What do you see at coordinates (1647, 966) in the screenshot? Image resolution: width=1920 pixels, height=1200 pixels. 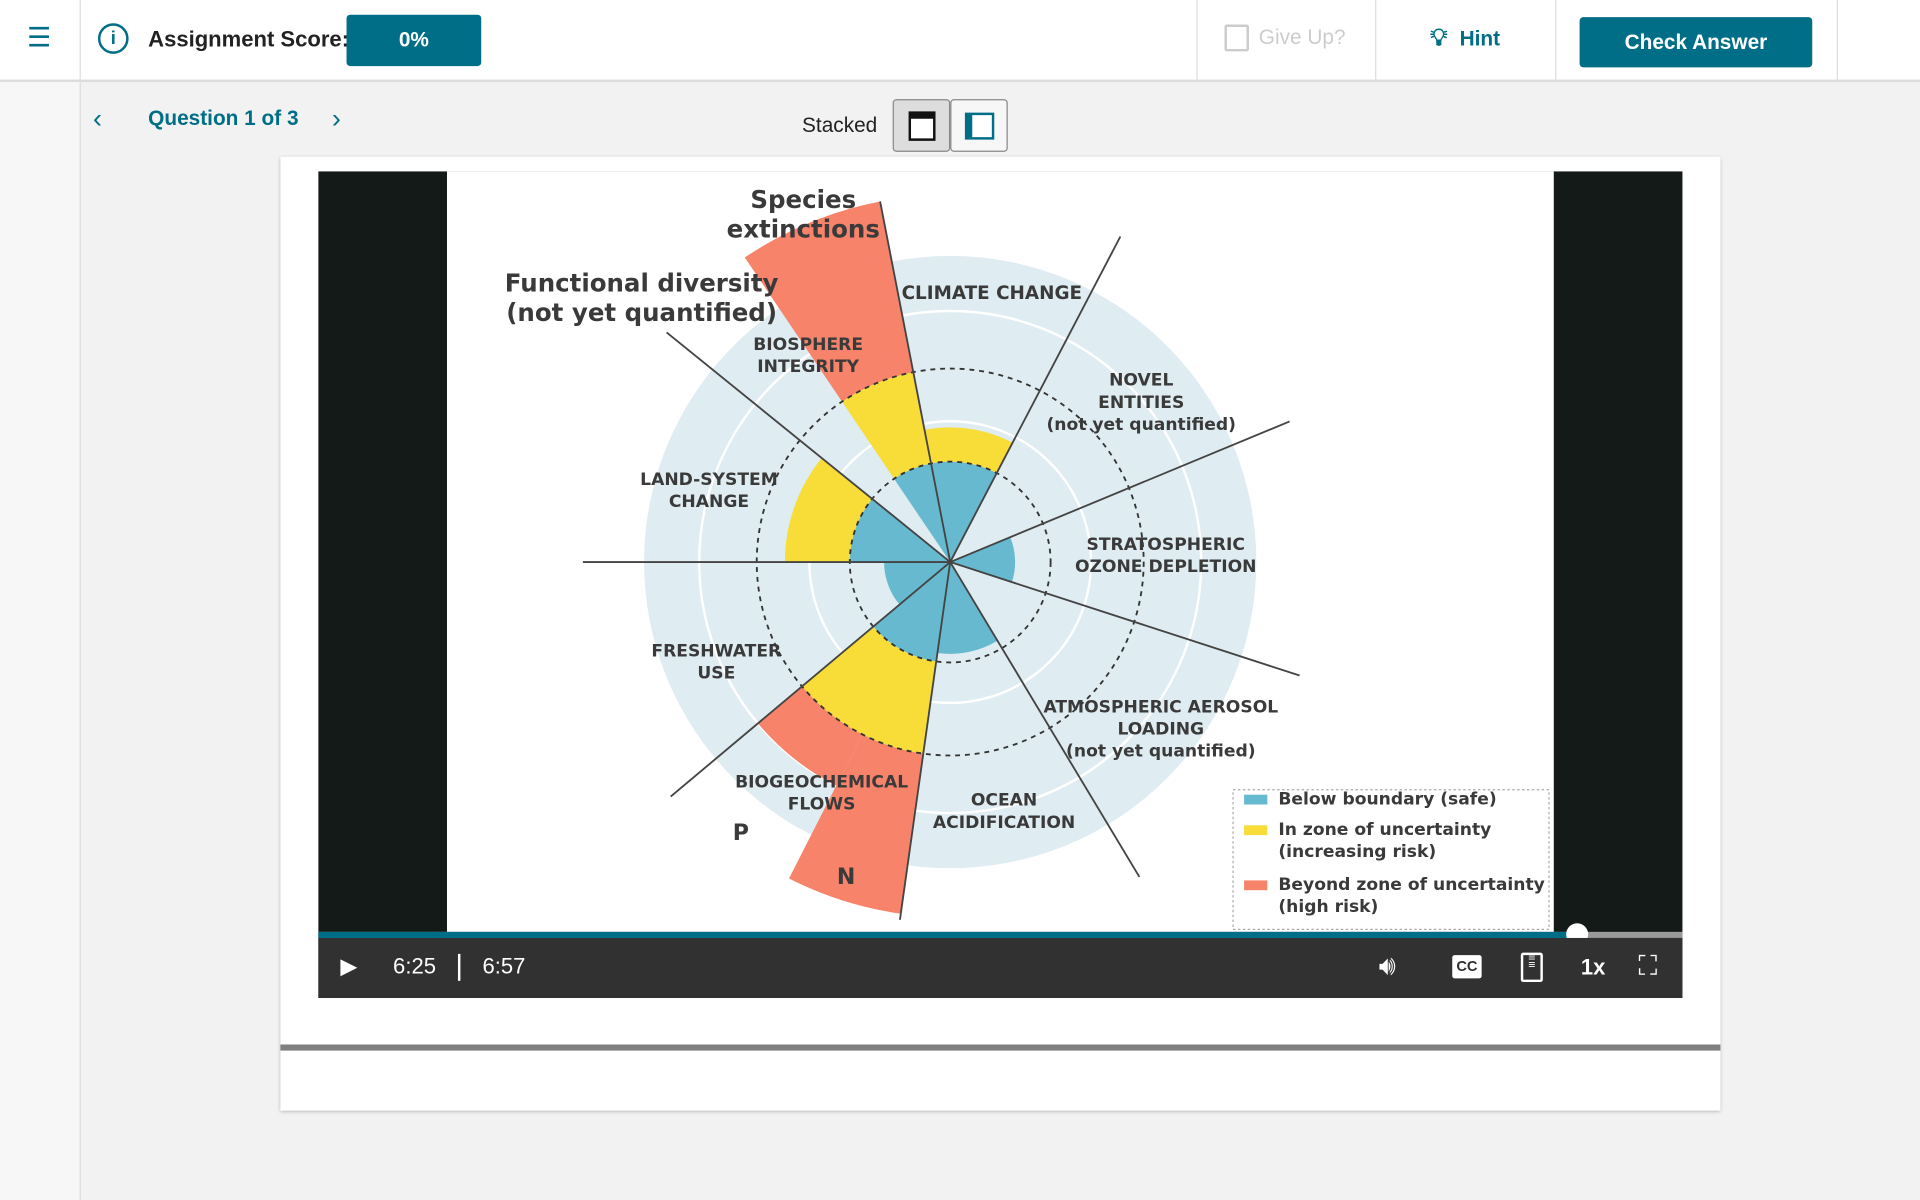 I see `fullscreen-icon: ⛶` at bounding box center [1647, 966].